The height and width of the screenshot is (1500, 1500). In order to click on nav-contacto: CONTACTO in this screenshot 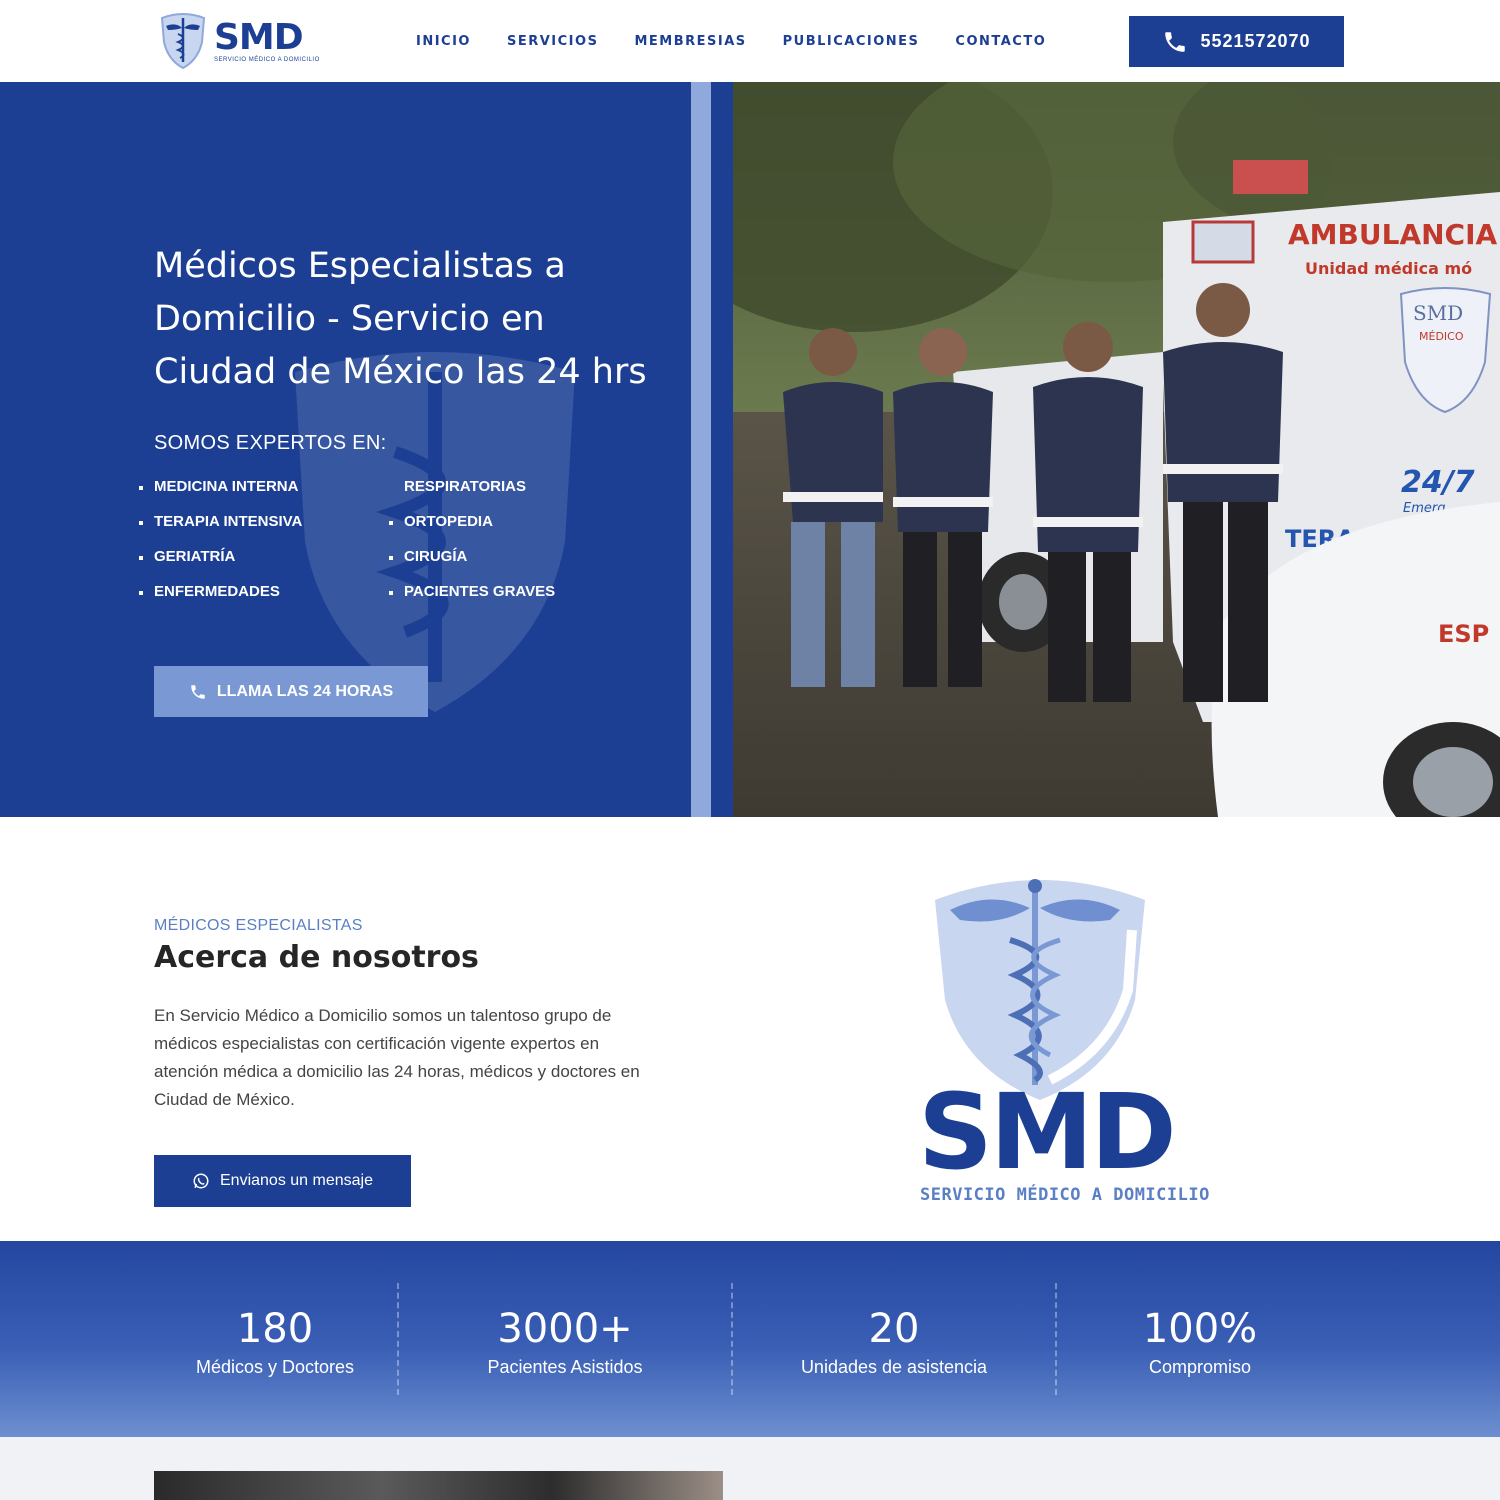, I will do `click(1000, 41)`.